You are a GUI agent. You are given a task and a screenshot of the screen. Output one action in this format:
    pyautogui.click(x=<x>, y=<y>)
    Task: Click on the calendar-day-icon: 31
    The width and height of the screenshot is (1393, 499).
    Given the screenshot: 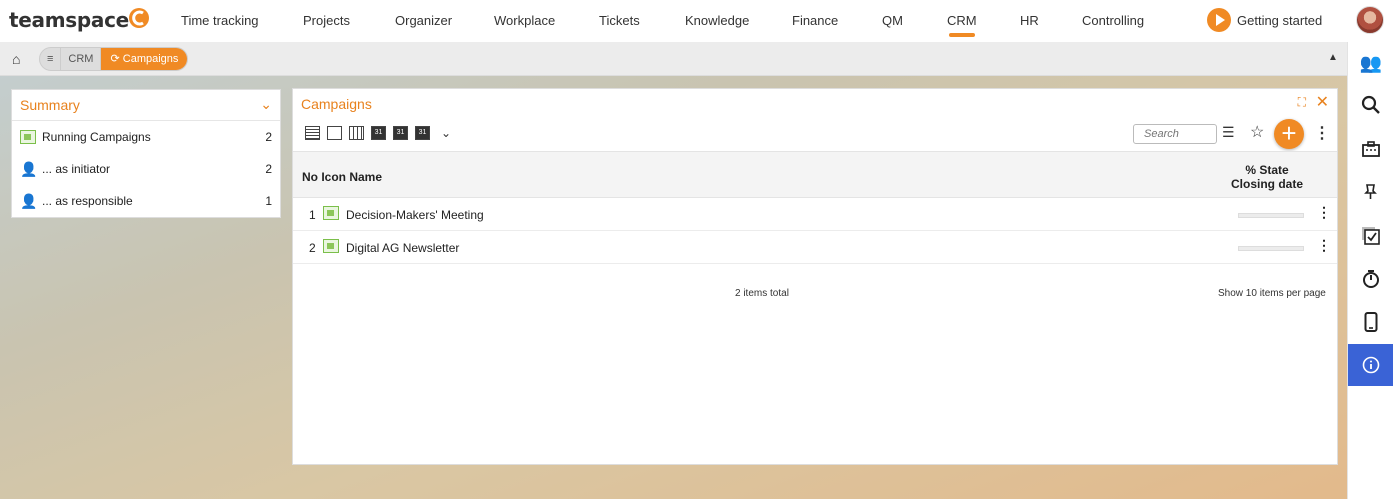 What is the action you would take?
    pyautogui.click(x=378, y=133)
    